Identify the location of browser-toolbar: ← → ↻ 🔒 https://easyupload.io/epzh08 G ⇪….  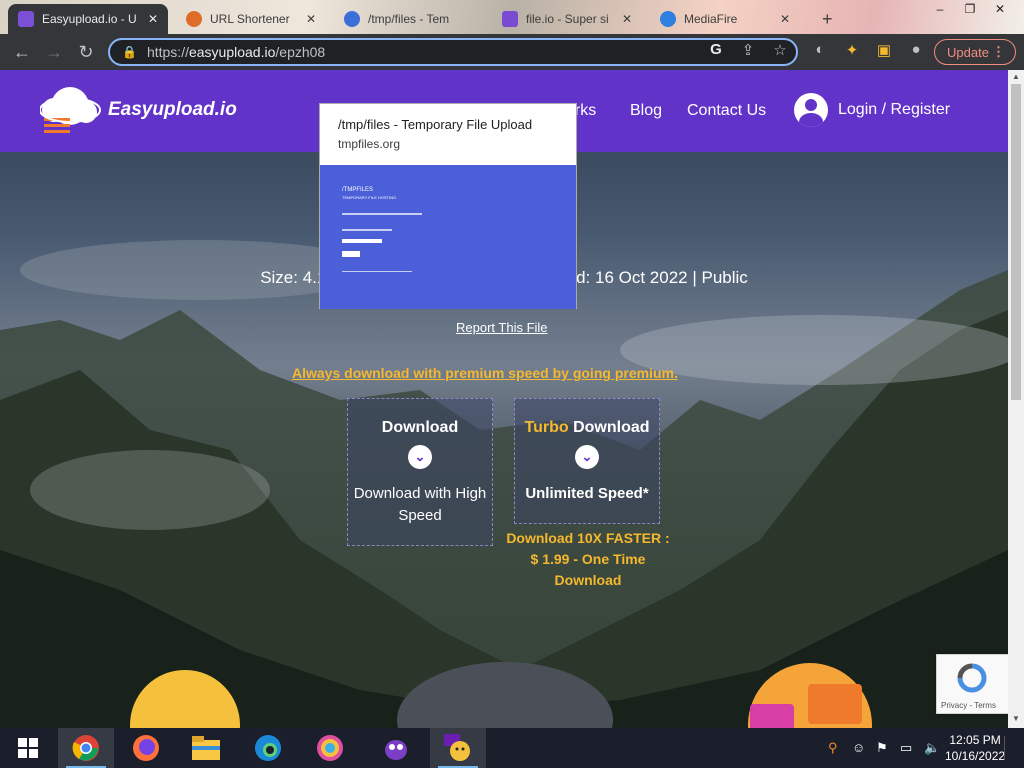
(512, 52).